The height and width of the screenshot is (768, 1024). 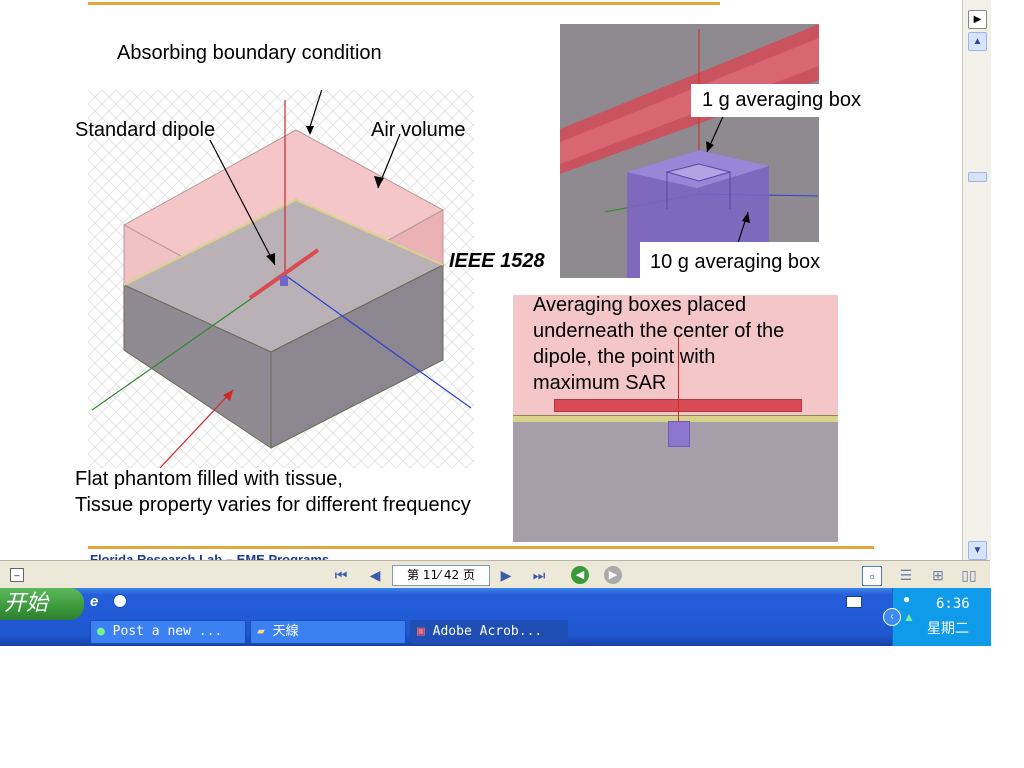 I want to click on caption-line-2: underneath the center of the, so click(x=659, y=331).